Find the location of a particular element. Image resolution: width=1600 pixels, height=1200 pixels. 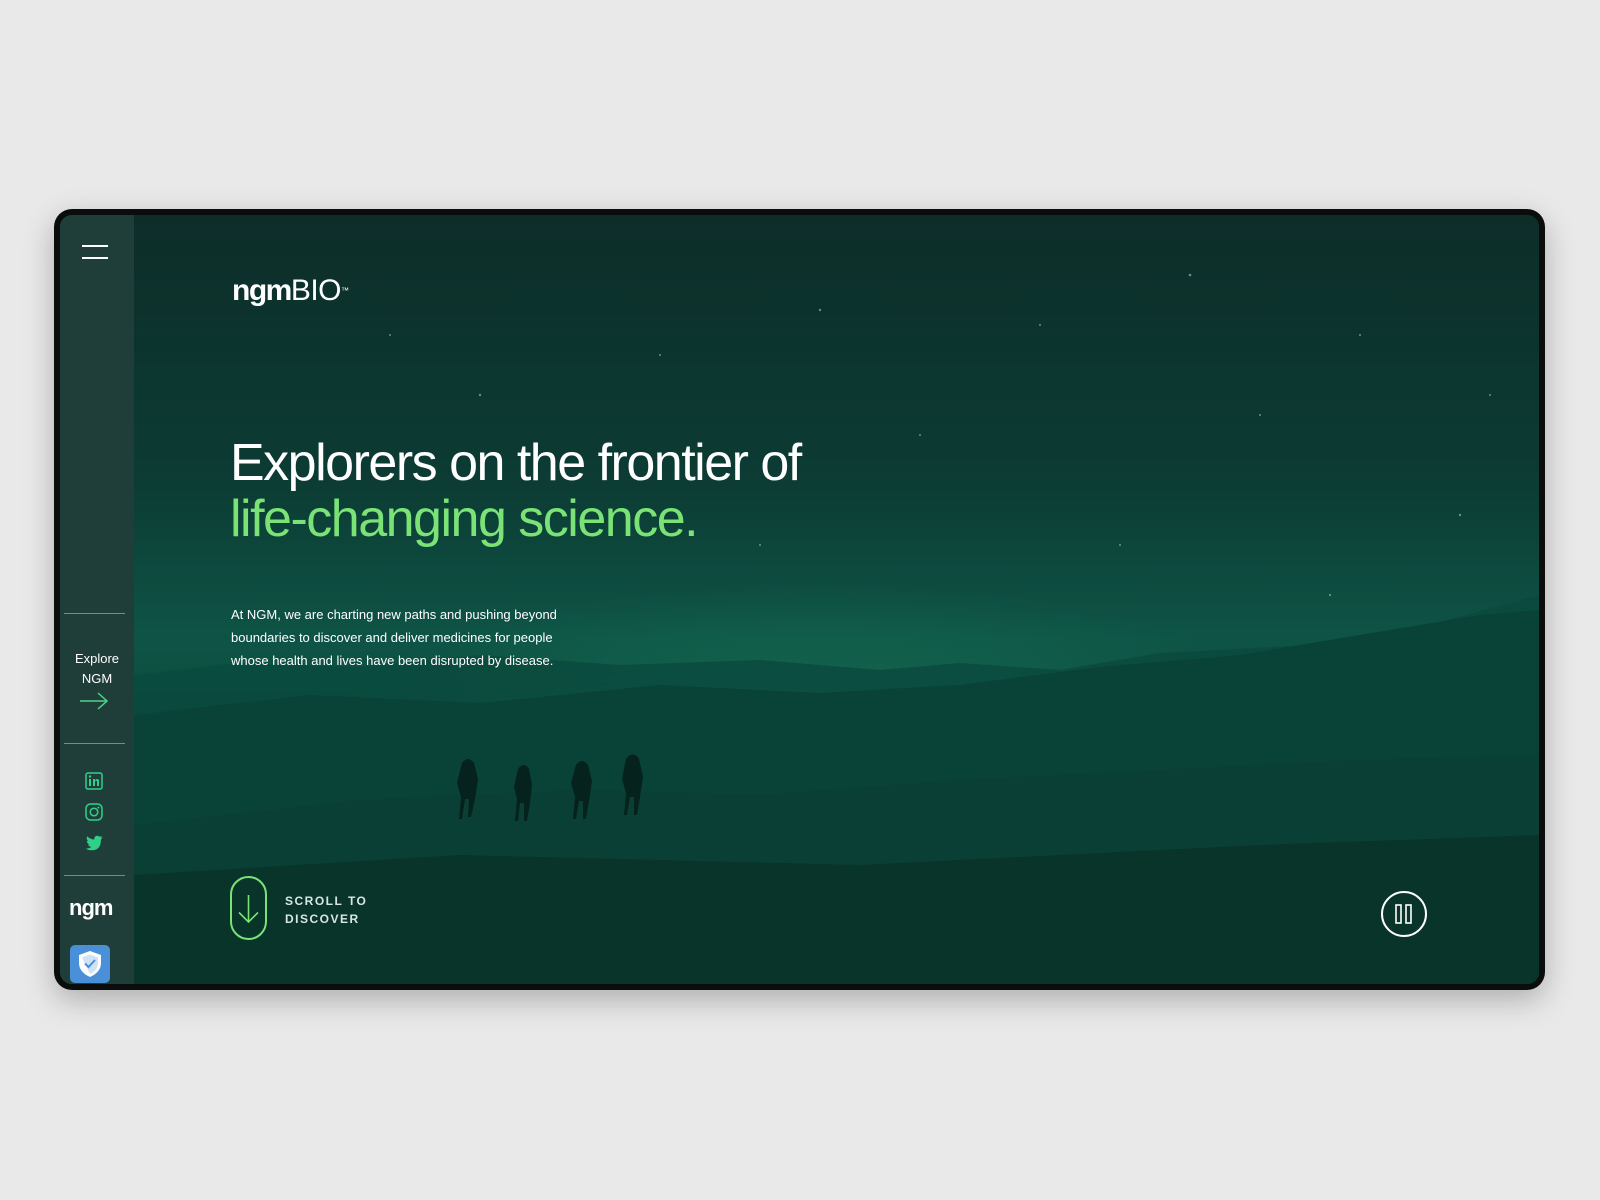

explore-label-line2: NGM is located at coordinates (97, 678).